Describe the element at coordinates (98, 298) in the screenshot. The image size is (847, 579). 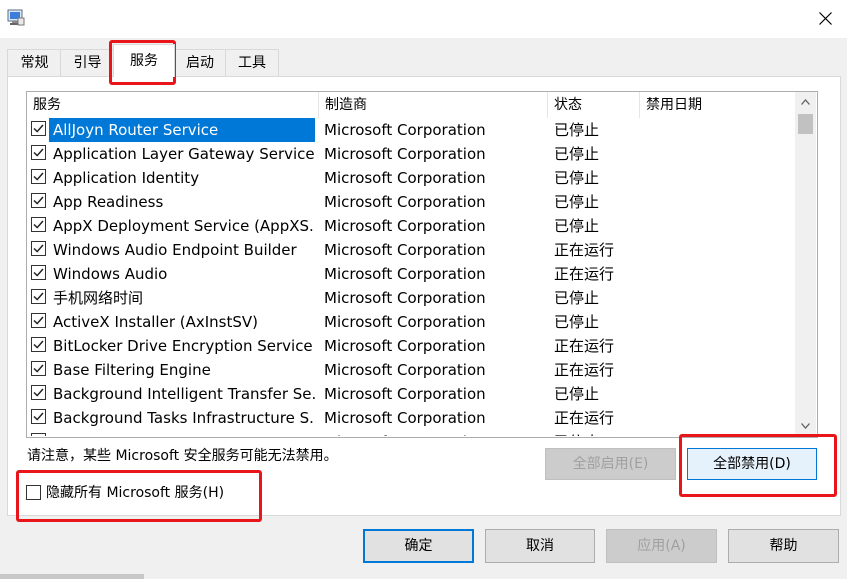
I see `service-name: 手机网络时间` at that location.